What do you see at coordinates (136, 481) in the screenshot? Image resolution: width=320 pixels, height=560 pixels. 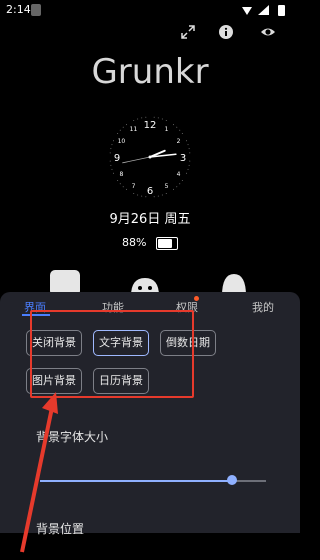 I see `slider-fill` at bounding box center [136, 481].